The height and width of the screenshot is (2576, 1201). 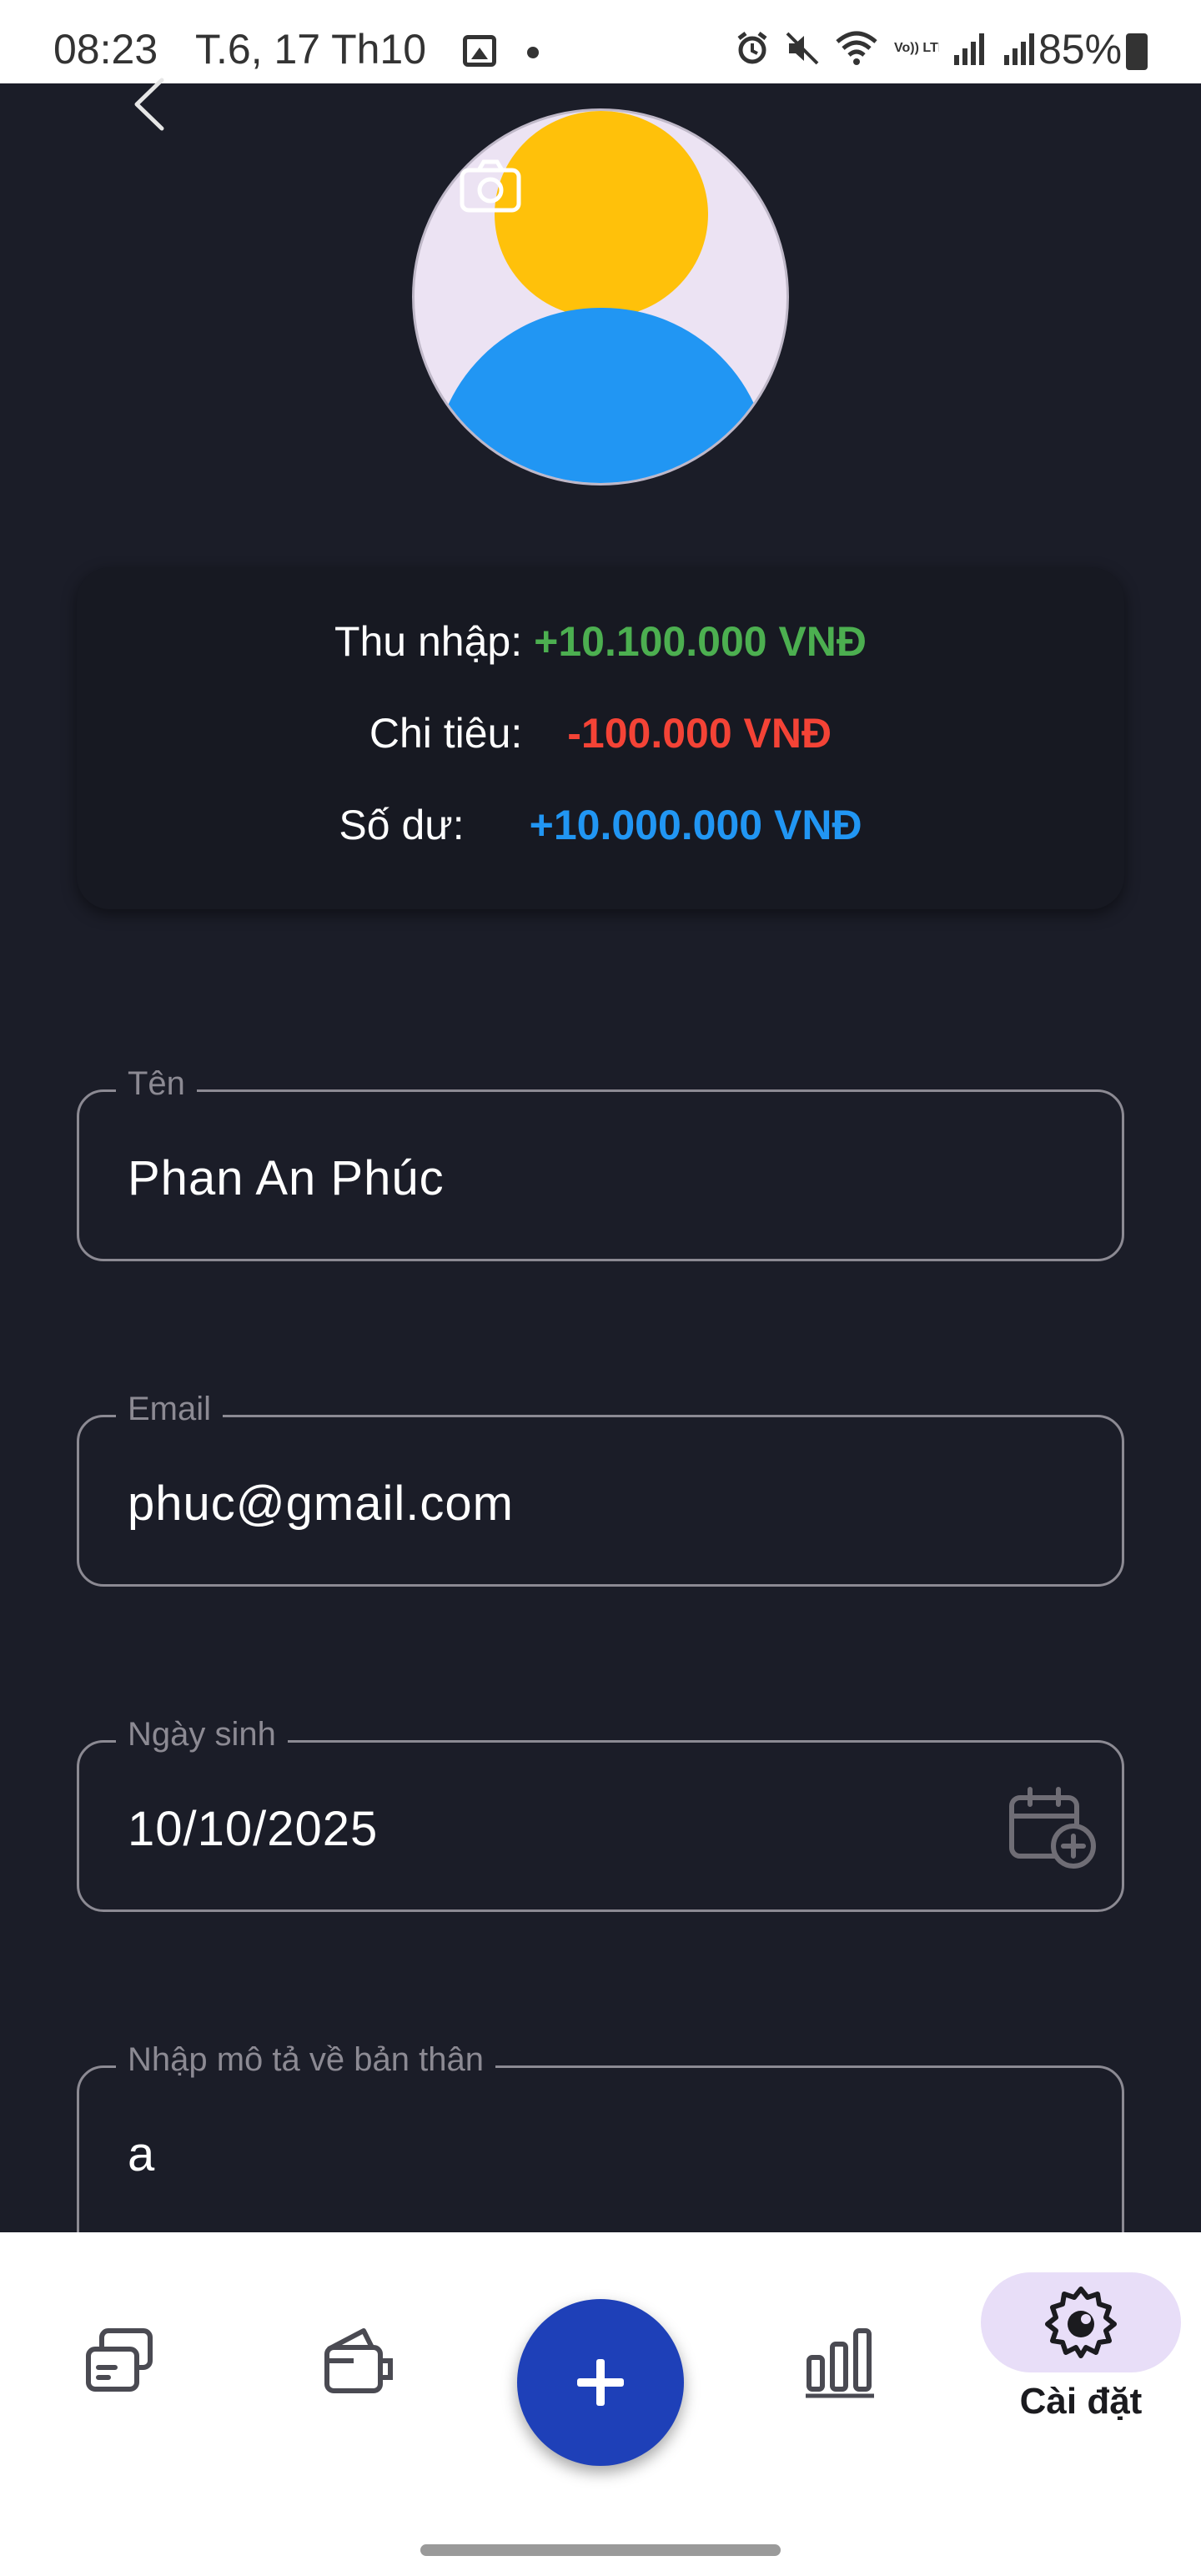 What do you see at coordinates (840, 2361) in the screenshot?
I see `bar-chart-icon` at bounding box center [840, 2361].